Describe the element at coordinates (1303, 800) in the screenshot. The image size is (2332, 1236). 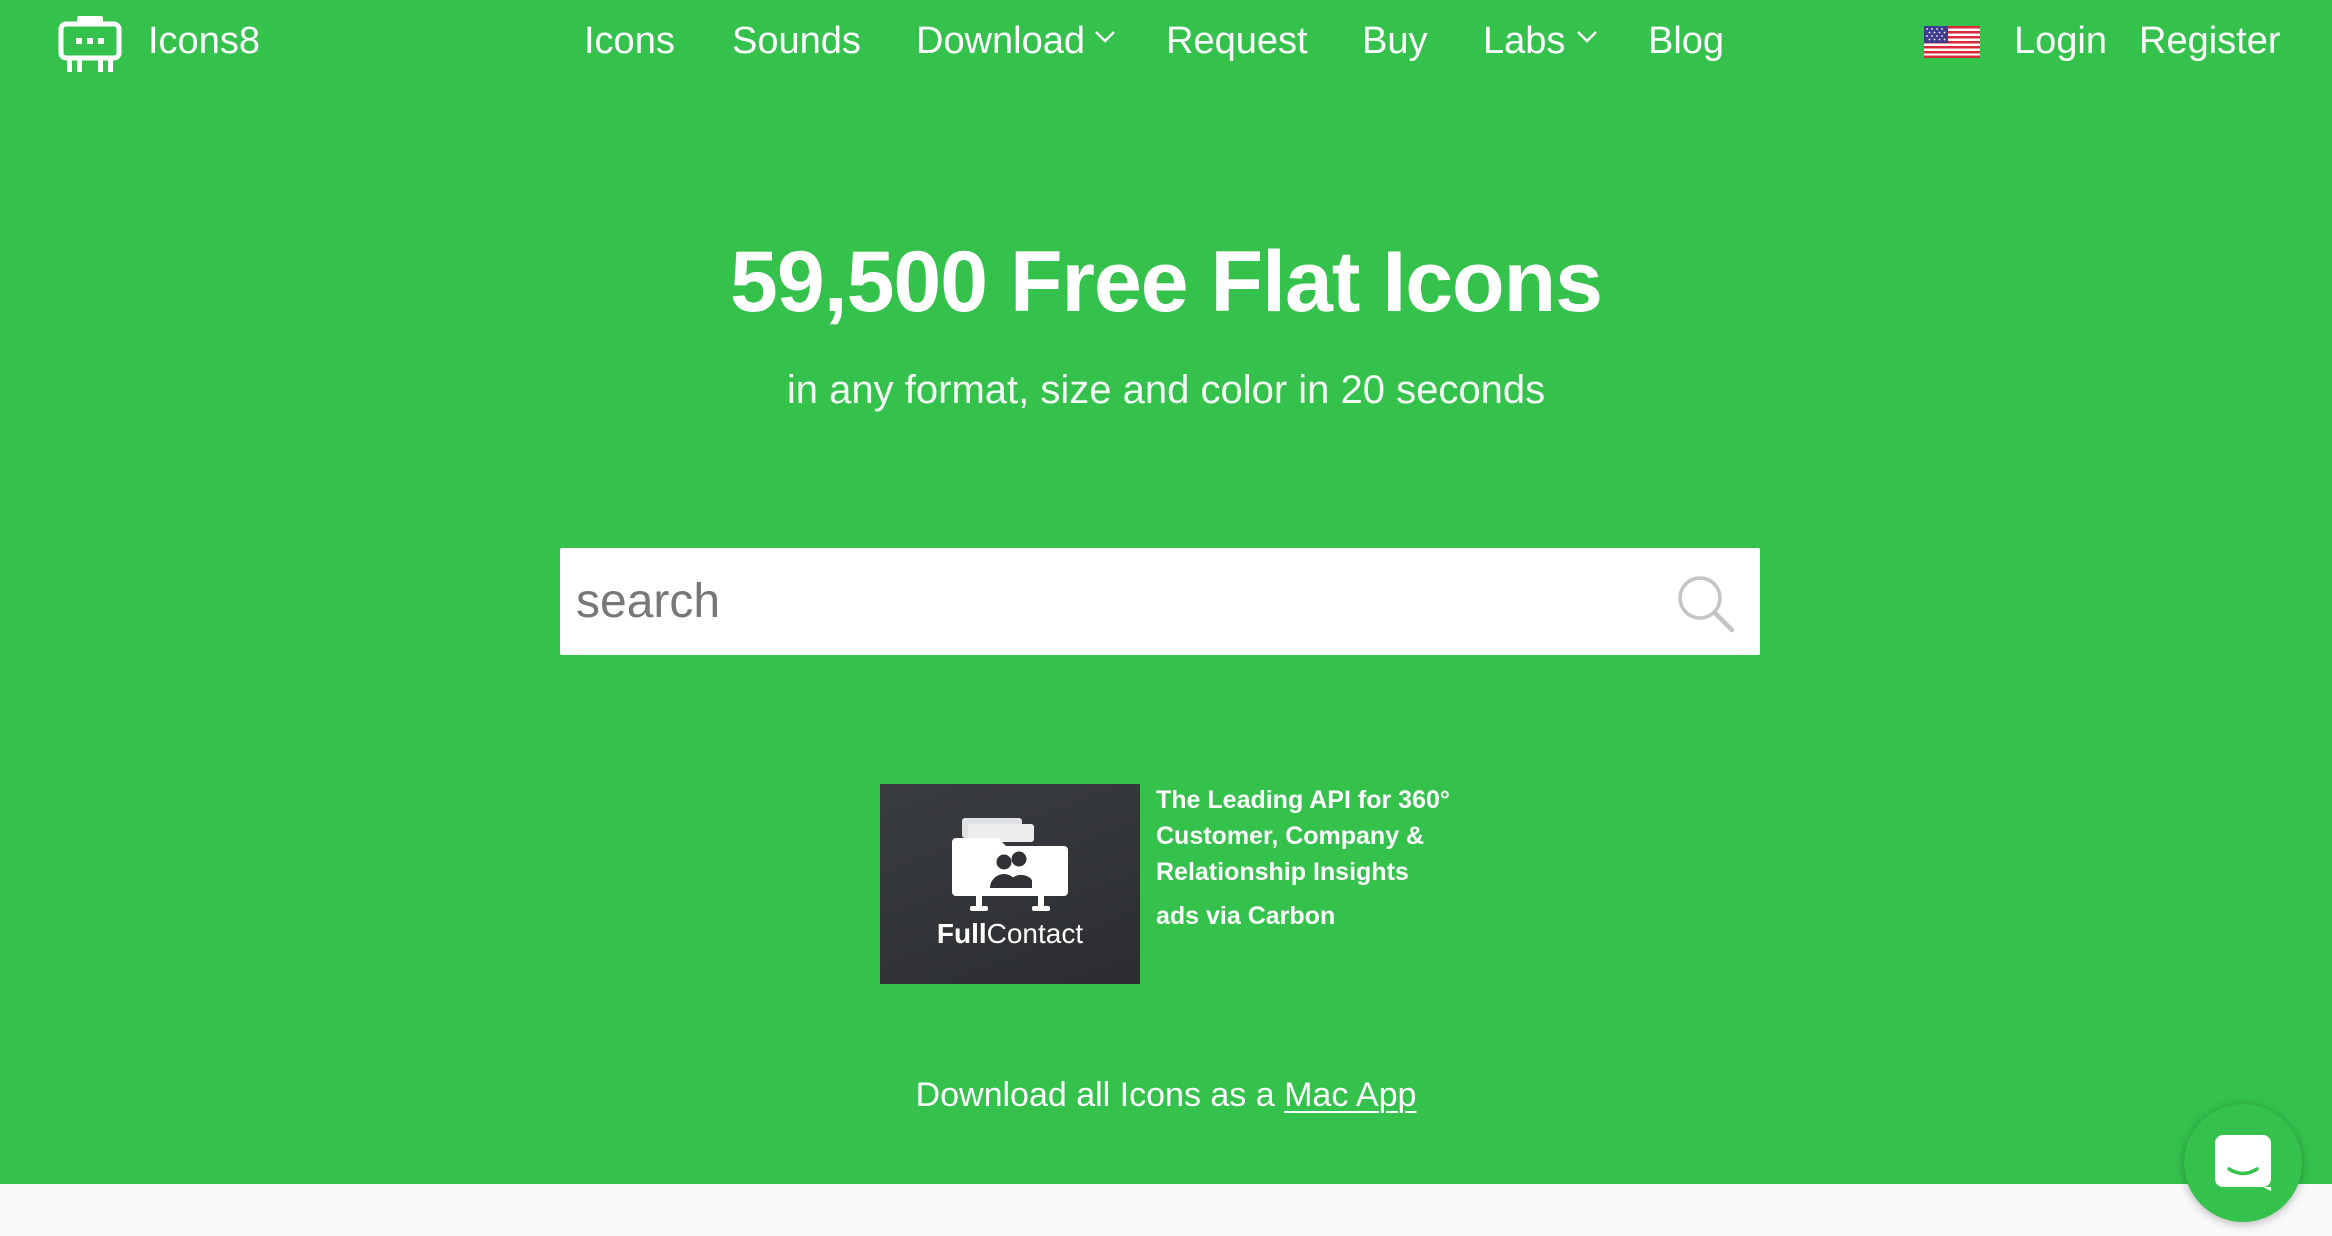
I see `ad-text-line-1: The Leading API for 360°` at that location.